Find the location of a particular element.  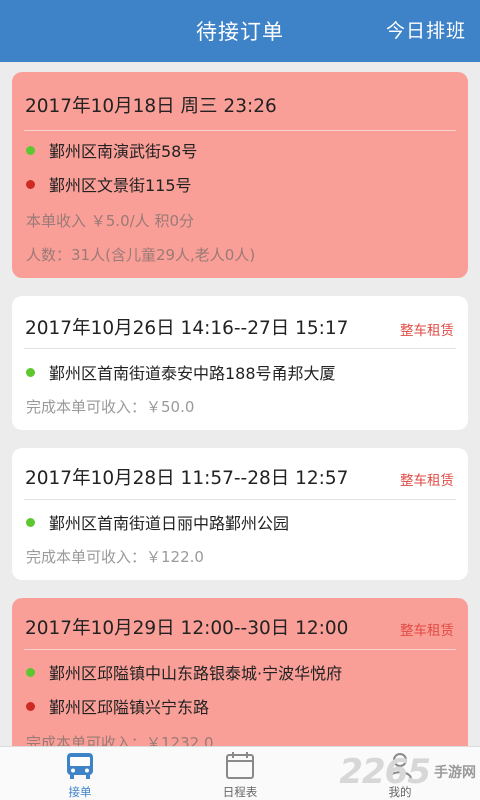

site-watermark: 2265 手游网 is located at coordinates (407, 772).